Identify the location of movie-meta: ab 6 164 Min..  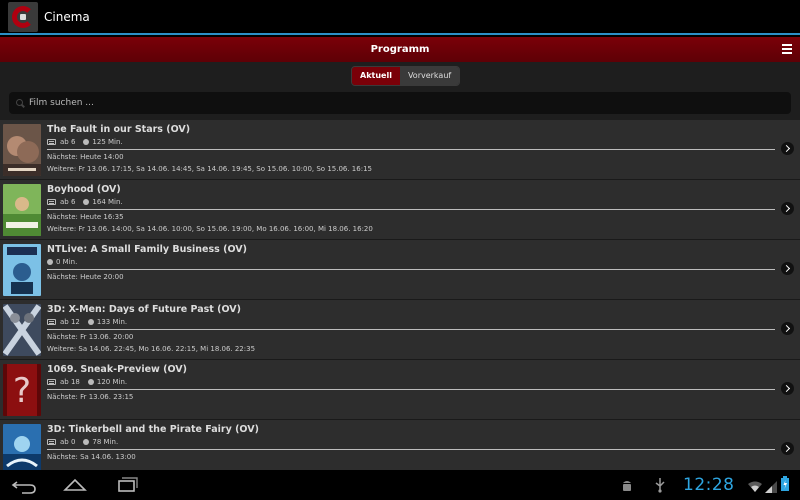
(85, 202).